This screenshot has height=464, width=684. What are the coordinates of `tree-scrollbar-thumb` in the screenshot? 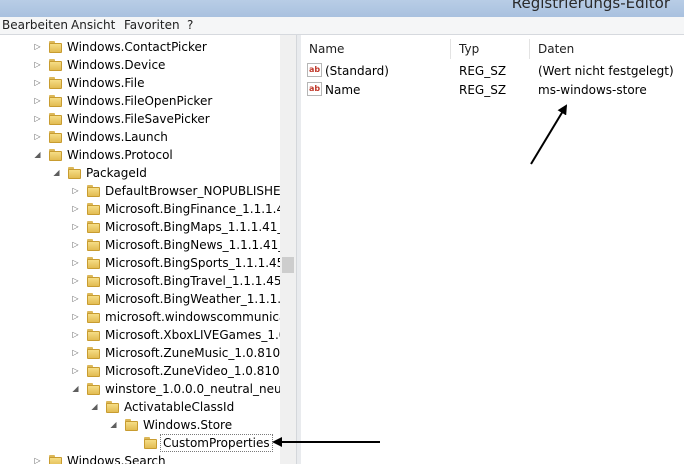 It's located at (288, 265).